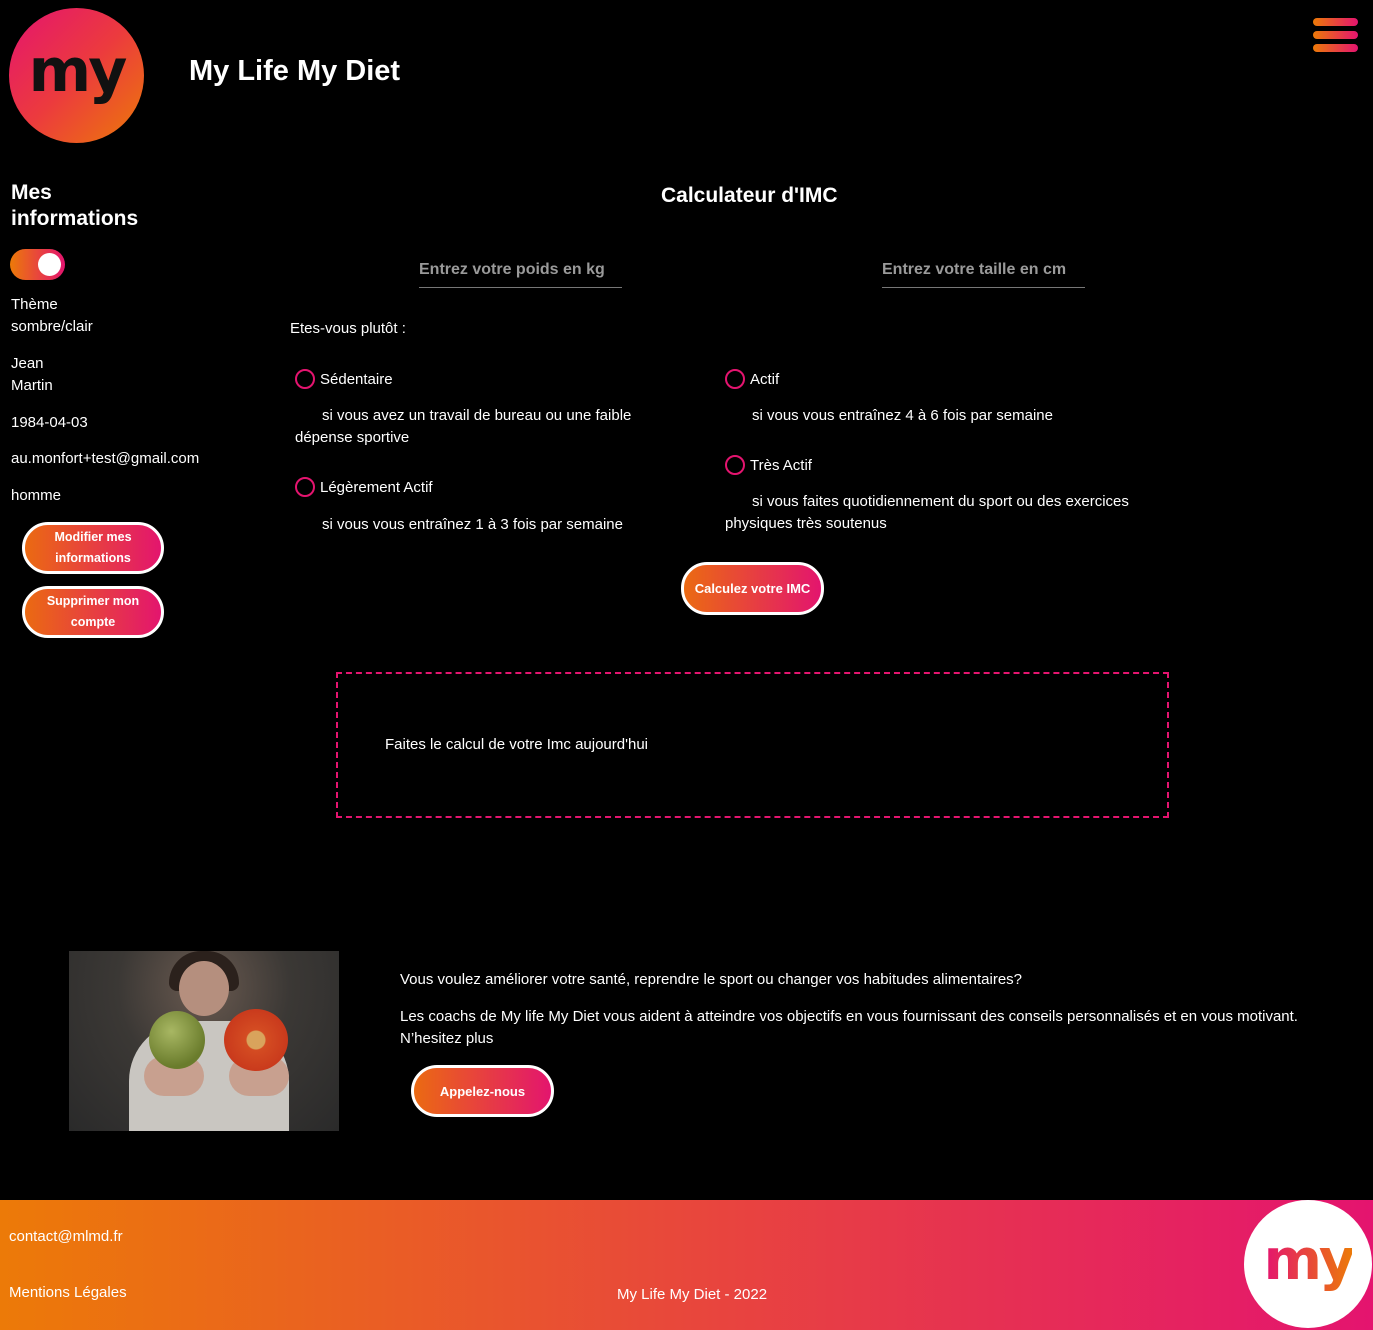 The width and height of the screenshot is (1373, 1330). I want to click on radio-actif, so click(735, 379).